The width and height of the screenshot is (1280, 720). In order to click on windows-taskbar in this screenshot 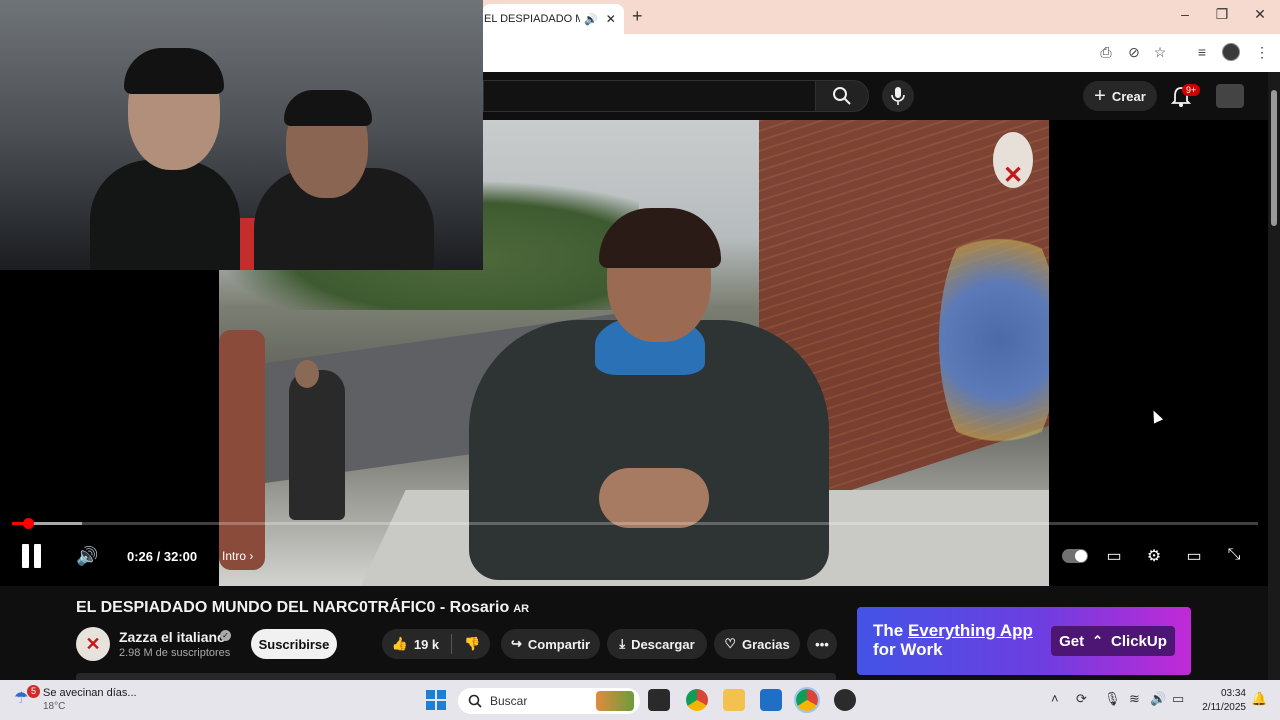, I will do `click(640, 700)`.